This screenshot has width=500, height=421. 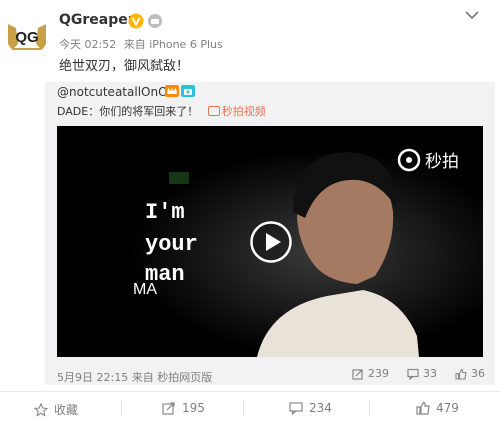 I want to click on video-link-label: 秒拍视频, so click(x=243, y=111).